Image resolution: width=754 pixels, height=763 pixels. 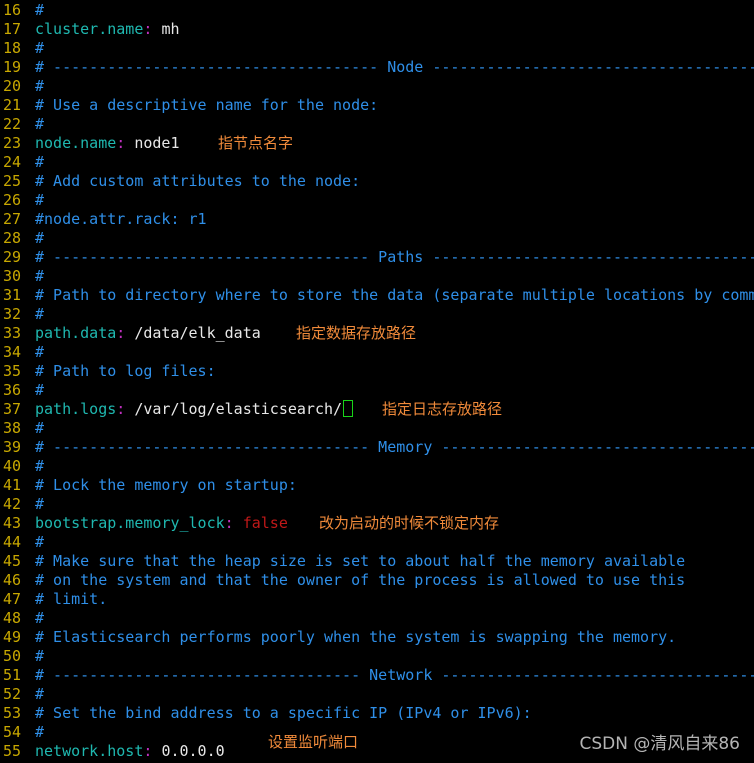 I want to click on editor-line: 22 #, so click(x=377, y=124).